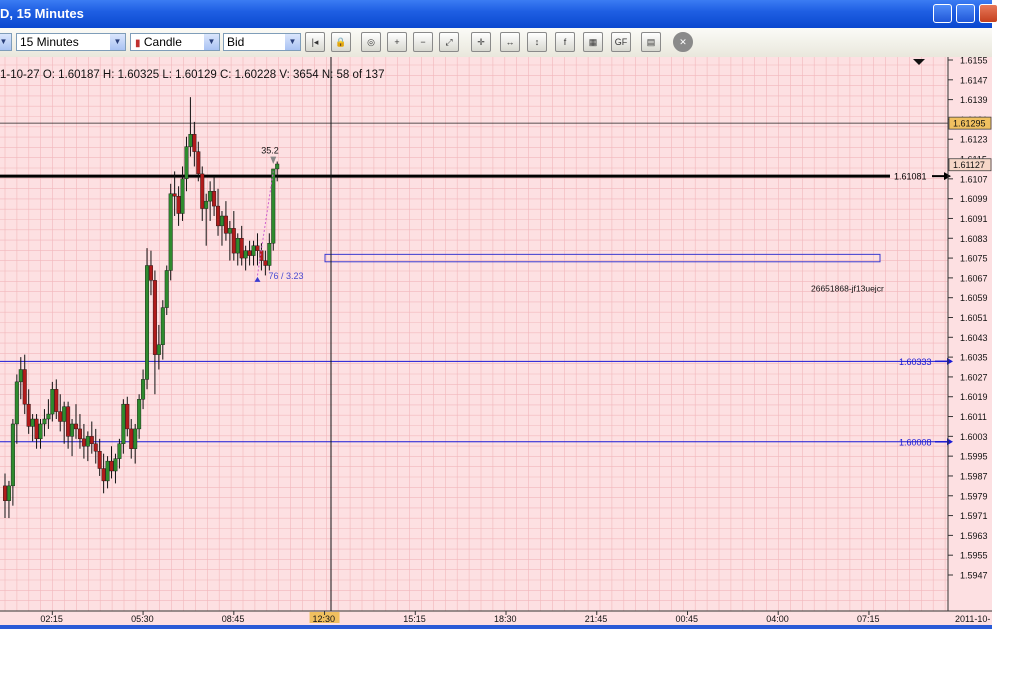  What do you see at coordinates (974, 179) in the screenshot?
I see `y-tick-label: 1.6107` at bounding box center [974, 179].